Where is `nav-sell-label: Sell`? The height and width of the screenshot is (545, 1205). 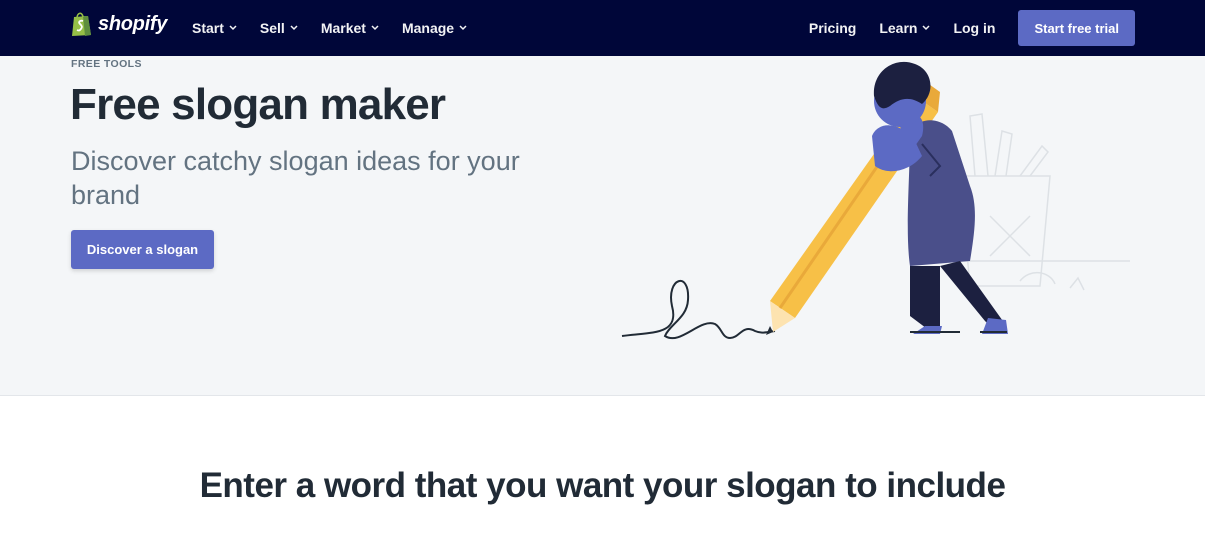 nav-sell-label: Sell is located at coordinates (272, 28).